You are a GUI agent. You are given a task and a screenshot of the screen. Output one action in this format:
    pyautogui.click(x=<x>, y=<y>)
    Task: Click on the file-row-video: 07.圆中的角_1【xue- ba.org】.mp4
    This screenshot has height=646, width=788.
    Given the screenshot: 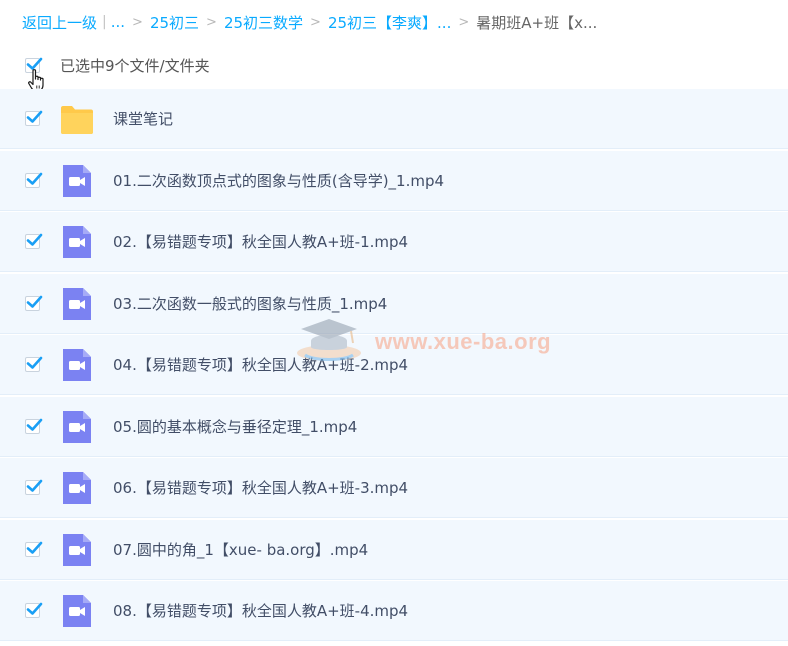 What is the action you would take?
    pyautogui.click(x=394, y=549)
    